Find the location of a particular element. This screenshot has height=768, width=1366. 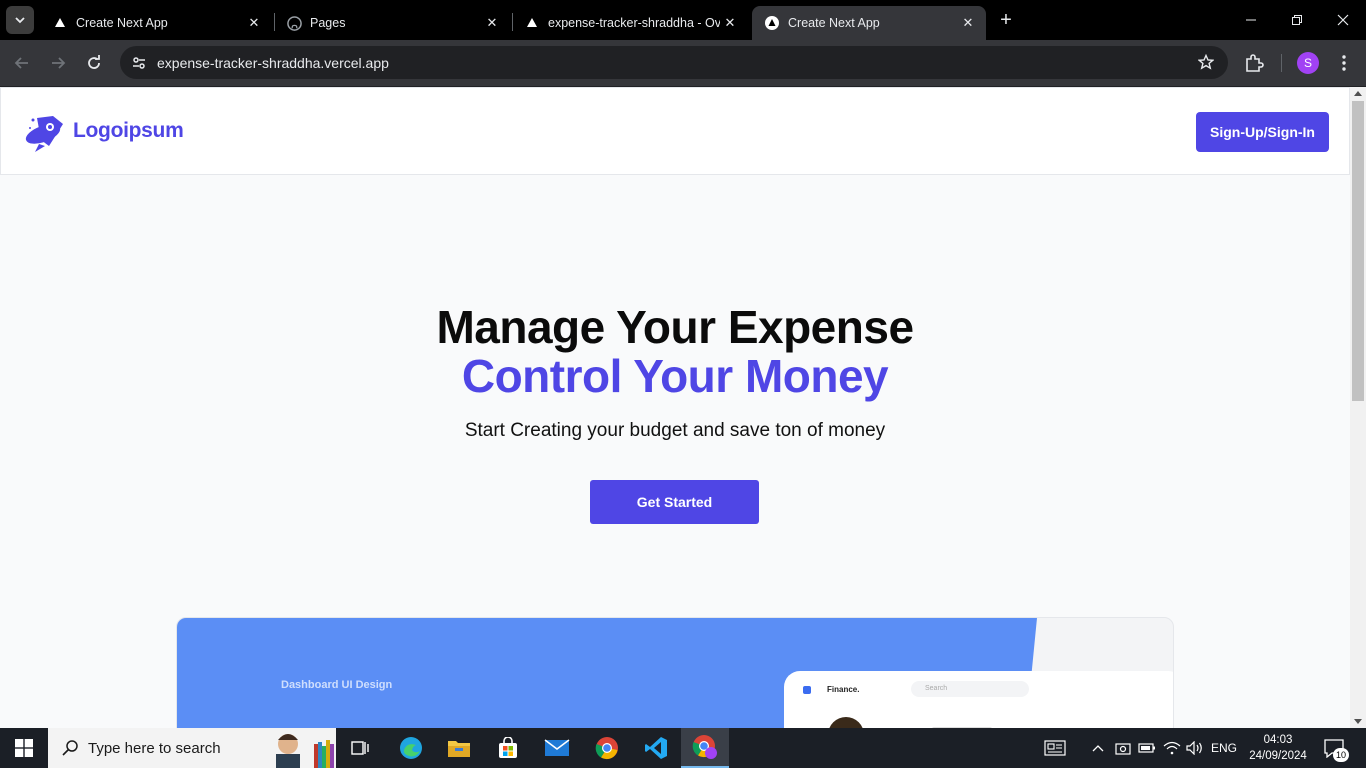

taskbar-search-placeholder: Type here to search is located at coordinates (154, 748).